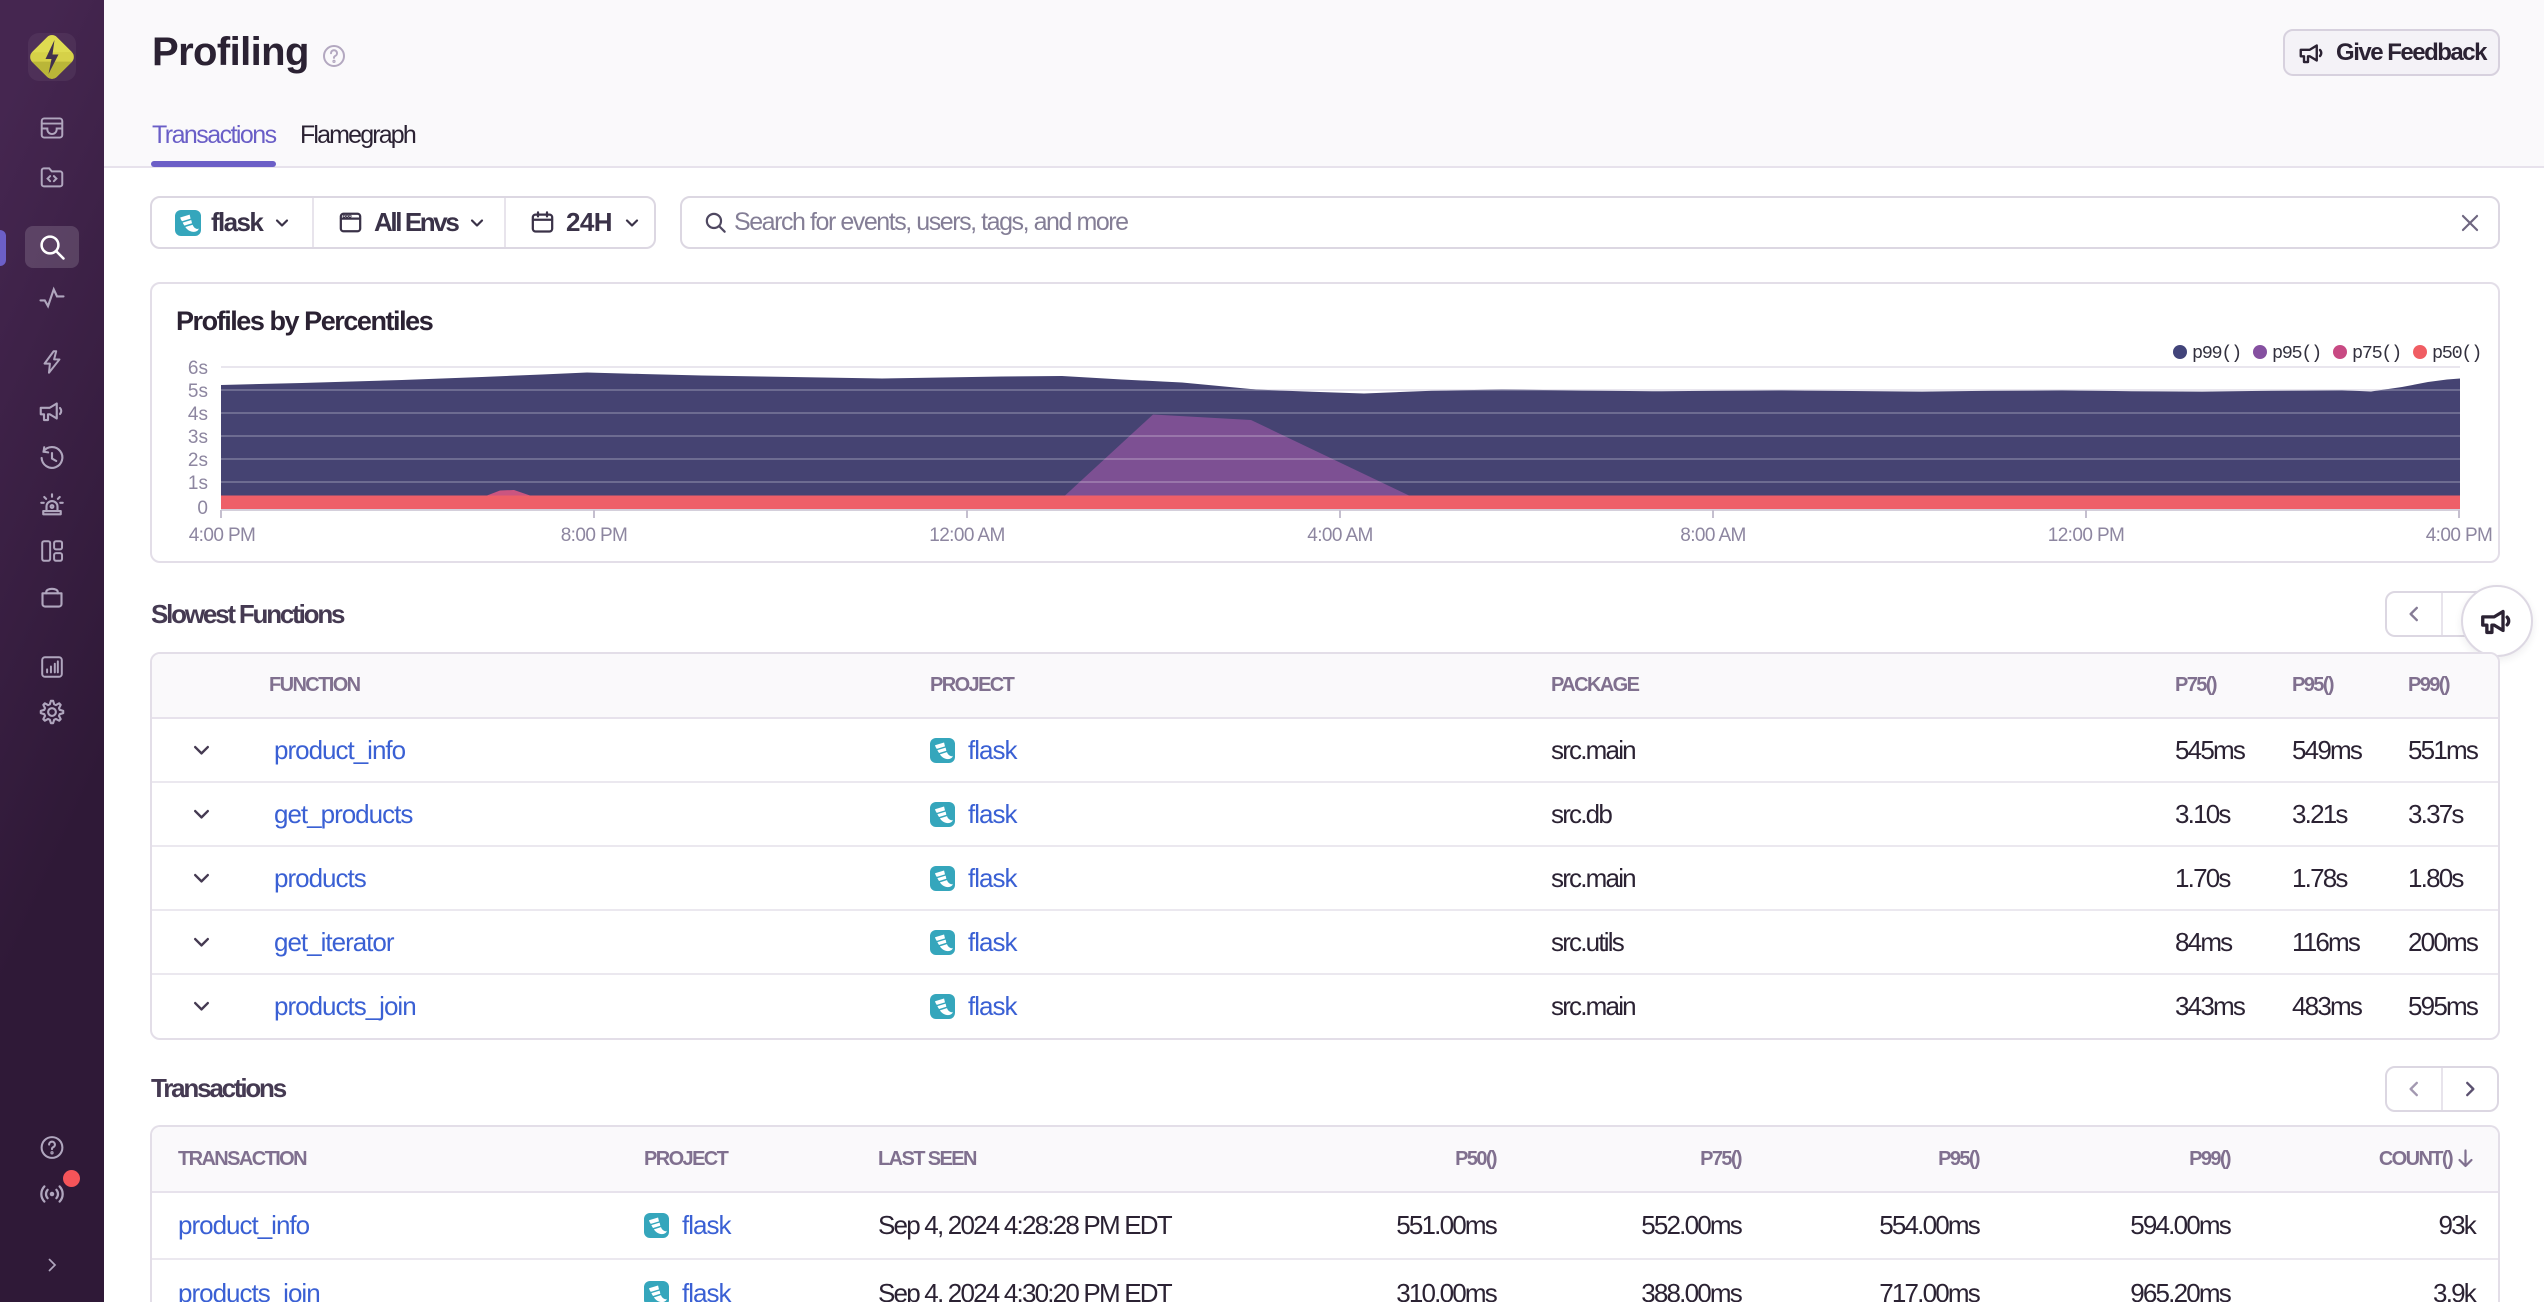  I want to click on svg-text: 12:00 AM, so click(966, 535).